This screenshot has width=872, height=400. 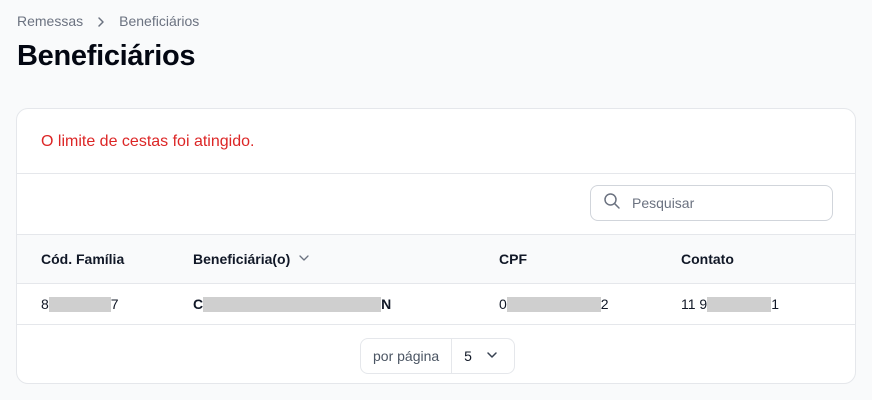 I want to click on search-box, so click(x=711, y=203).